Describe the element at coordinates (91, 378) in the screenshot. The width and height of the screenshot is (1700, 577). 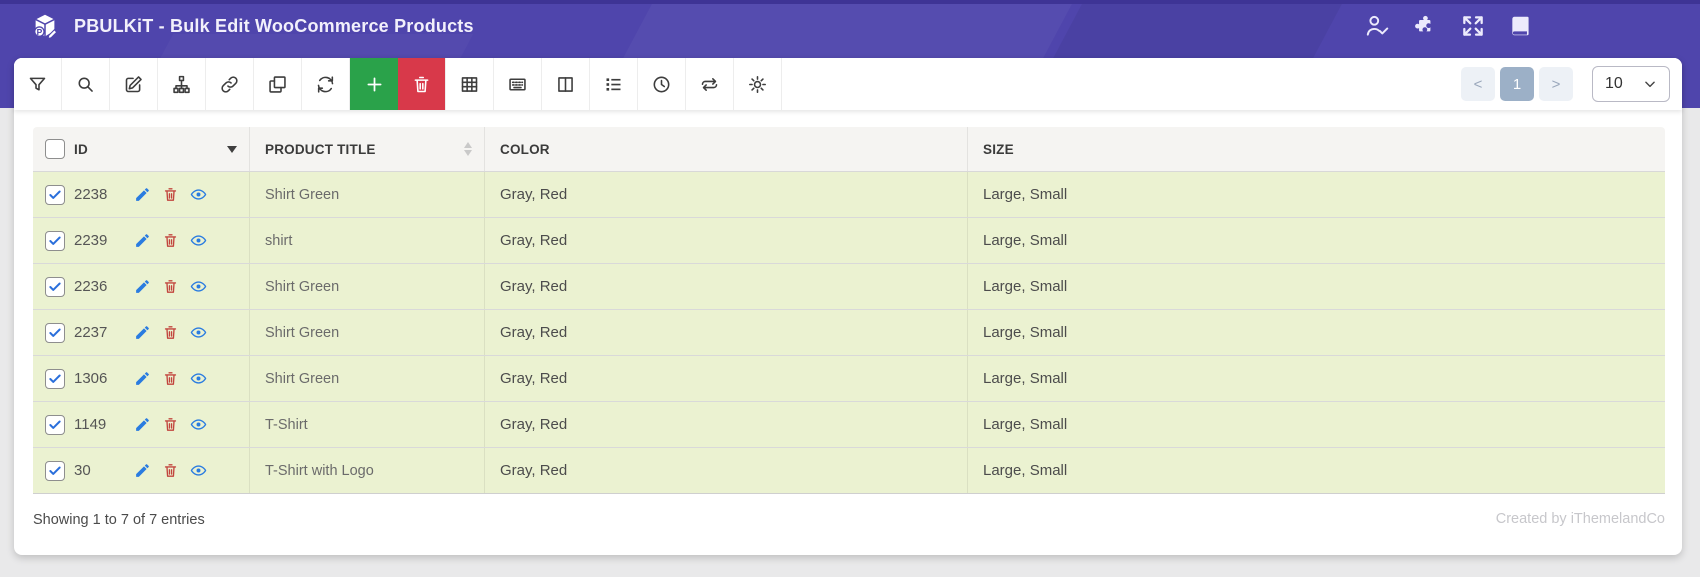
I see `product-id: 1306` at that location.